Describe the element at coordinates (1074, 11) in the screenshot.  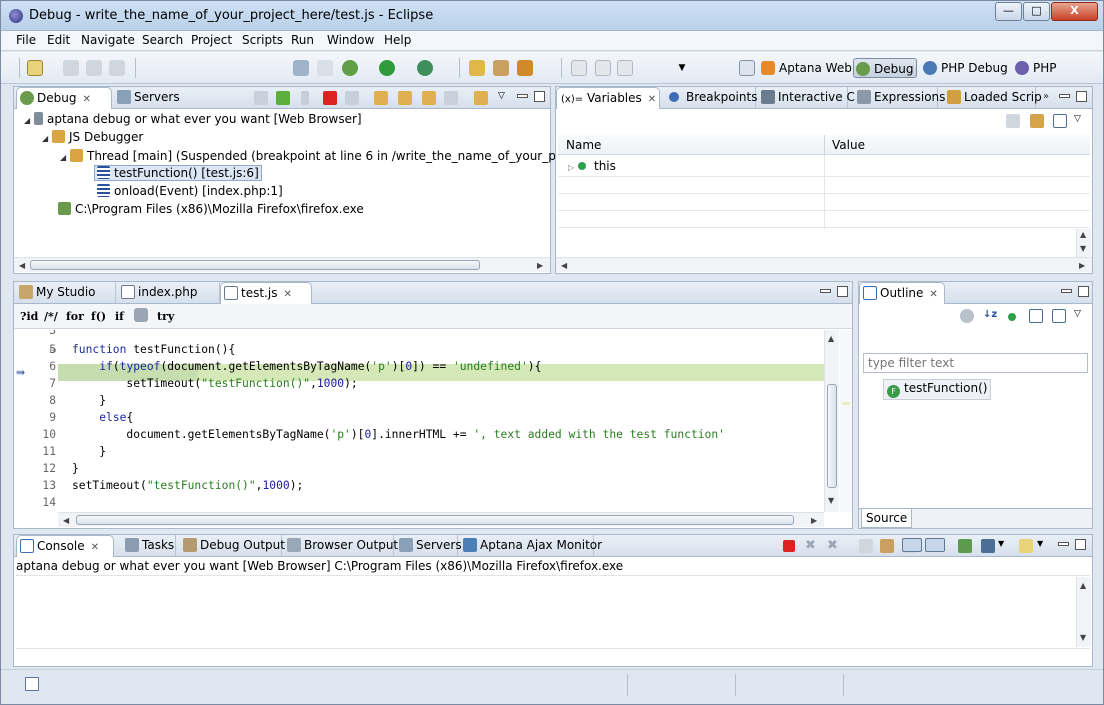
I see `close-button: X` at that location.